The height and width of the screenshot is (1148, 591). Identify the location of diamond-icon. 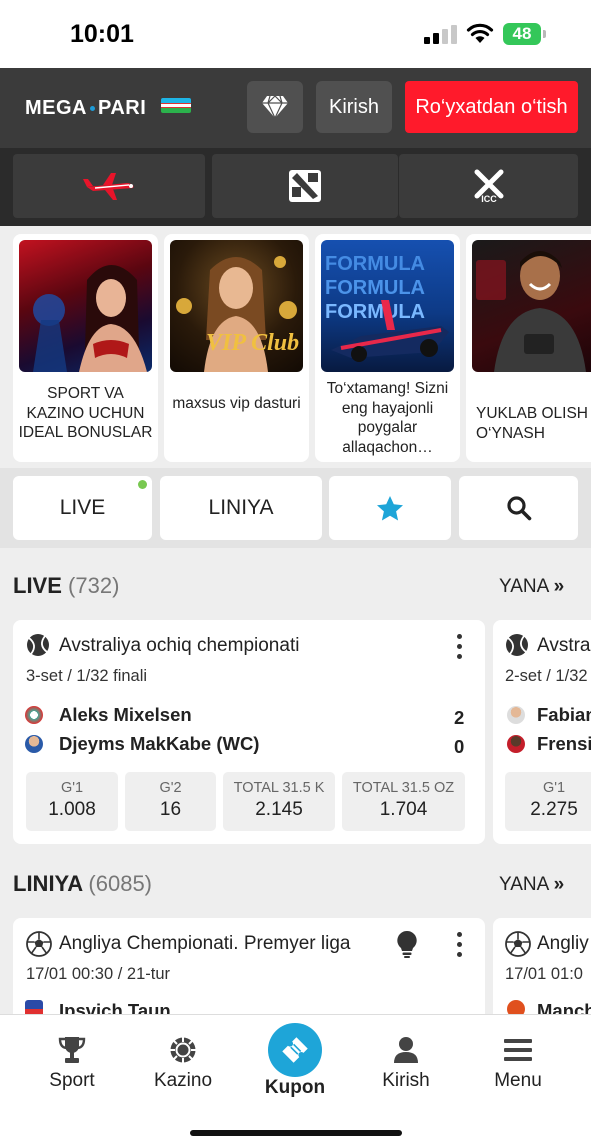
(275, 107).